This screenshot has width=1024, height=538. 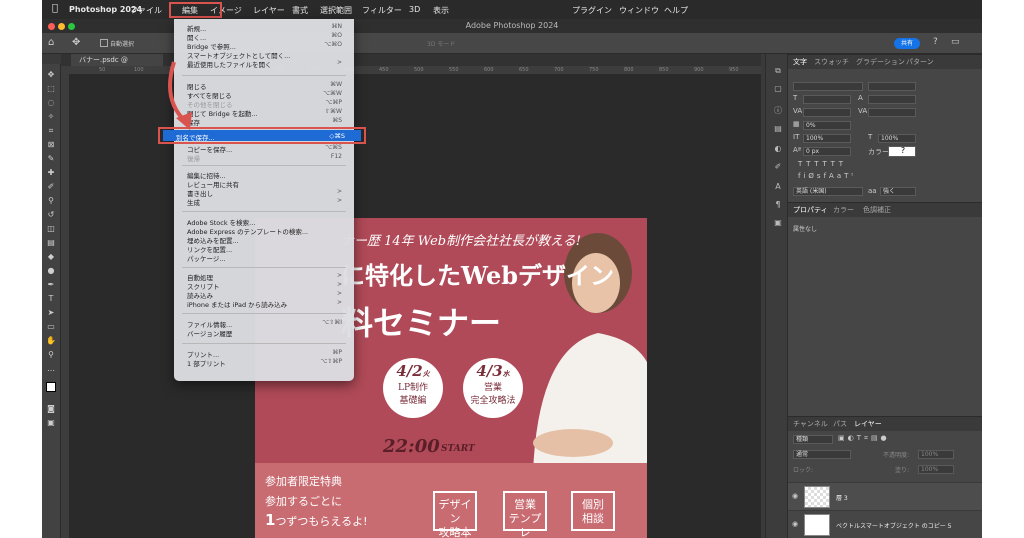 I want to click on menu-select: 選択範囲, so click(x=336, y=10).